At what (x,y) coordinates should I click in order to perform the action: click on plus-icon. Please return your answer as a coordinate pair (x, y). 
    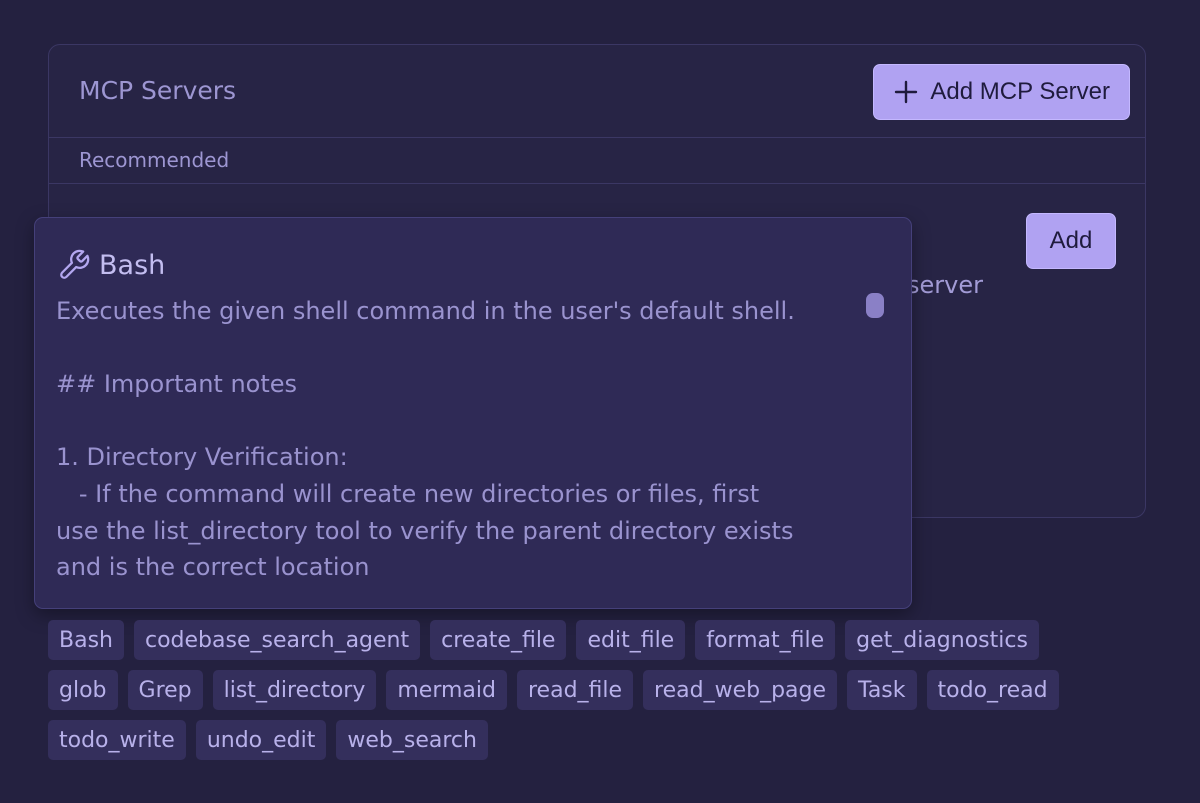
    Looking at the image, I should click on (906, 92).